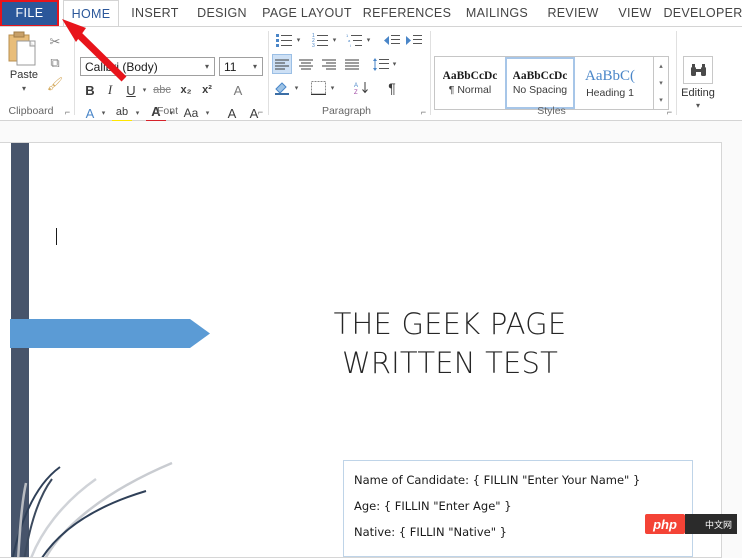 Image resolution: width=742 pixels, height=558 pixels. What do you see at coordinates (698, 105) in the screenshot?
I see `editing-dropdown-caret: ▾` at bounding box center [698, 105].